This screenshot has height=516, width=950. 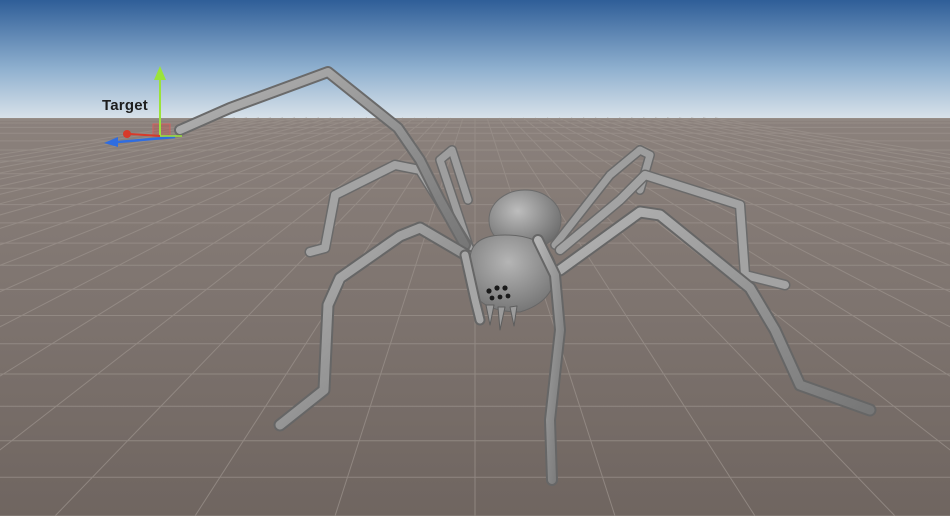 What do you see at coordinates (127, 134) in the screenshot?
I see `gizmo-x-handle-icon` at bounding box center [127, 134].